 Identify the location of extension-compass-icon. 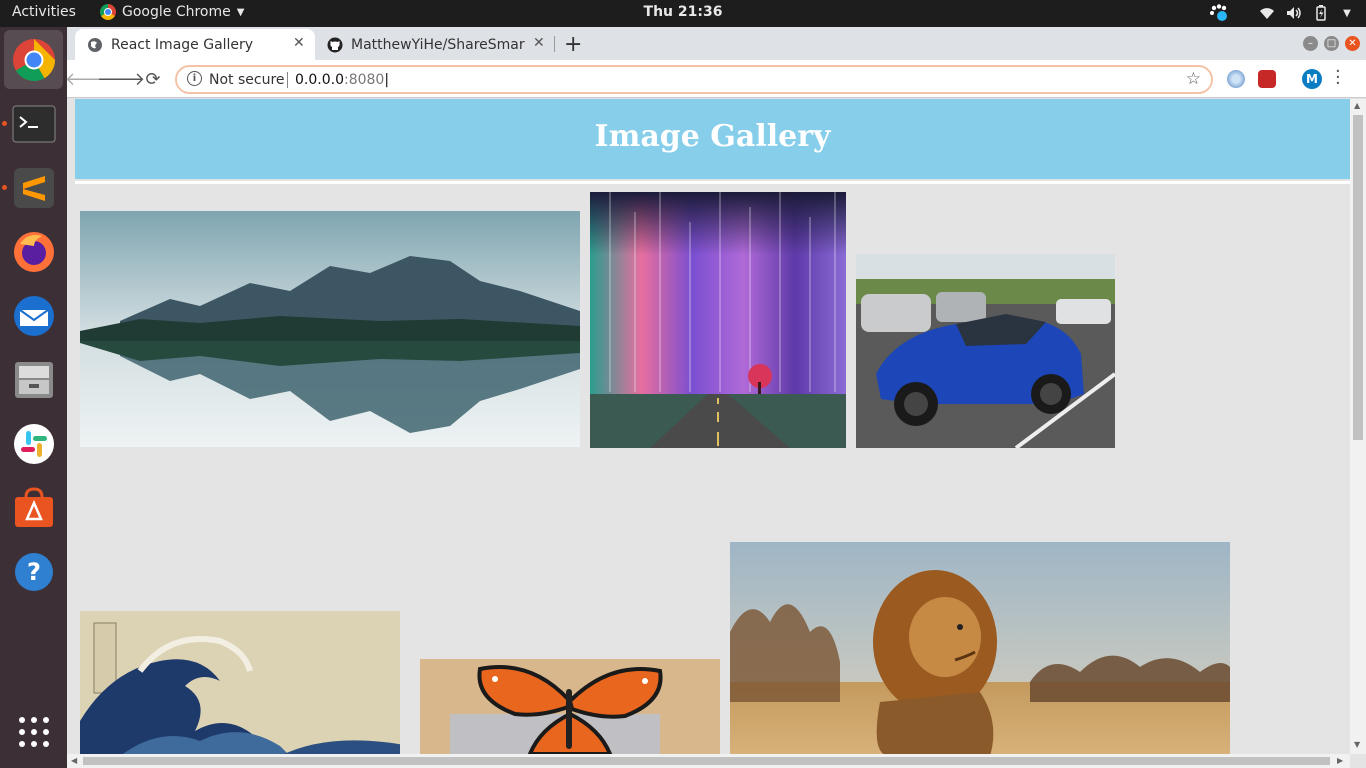
(1236, 79).